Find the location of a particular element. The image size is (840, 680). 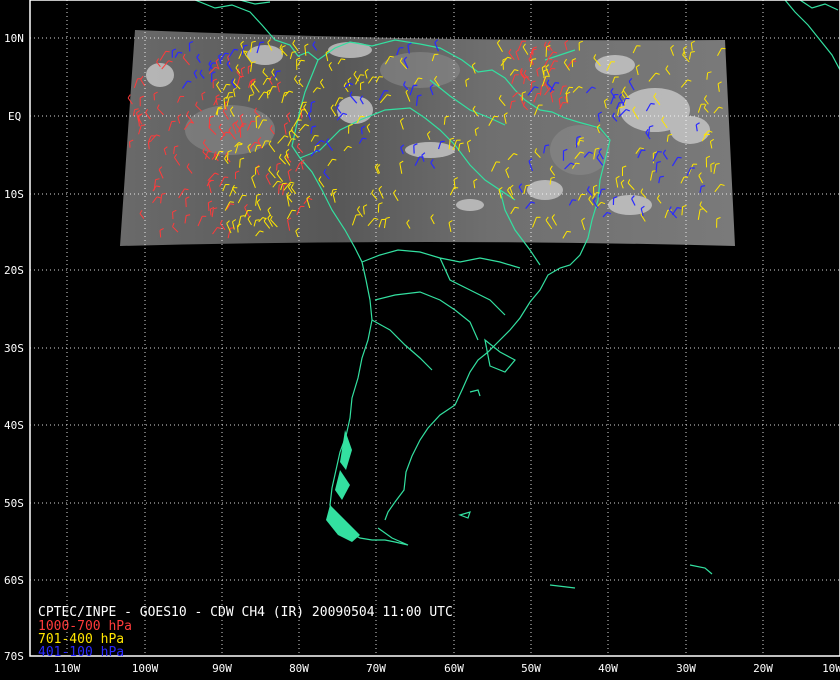

lon-label-100w: 100W is located at coordinates (145, 668).